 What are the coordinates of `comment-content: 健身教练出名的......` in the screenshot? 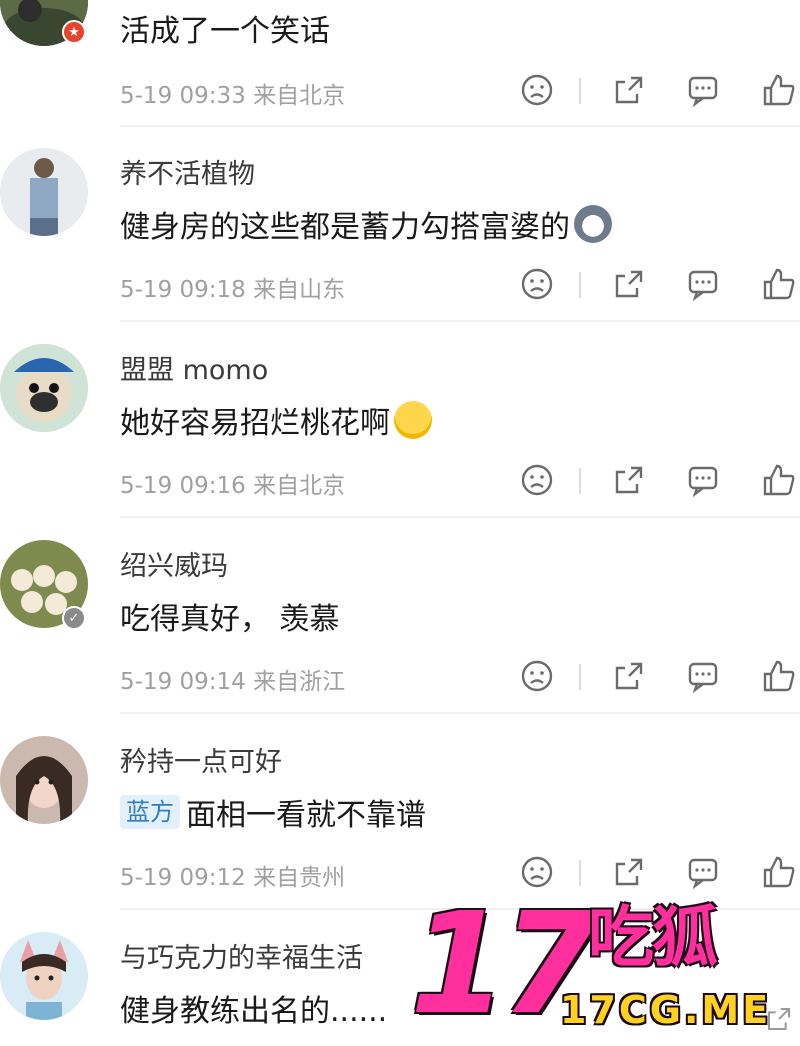 It's located at (254, 1011).